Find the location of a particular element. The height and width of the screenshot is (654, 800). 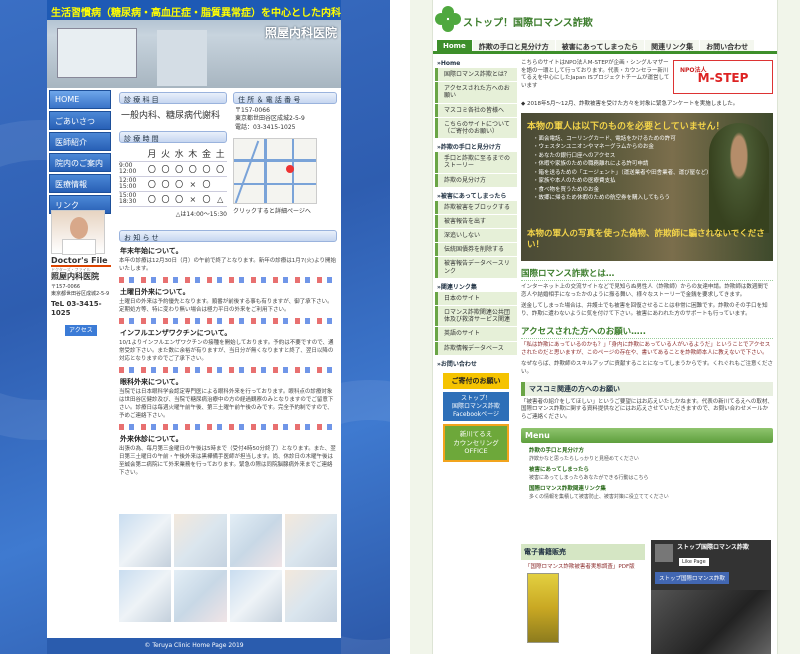

nav-greeting: ごあいさつ is located at coordinates (80, 120).